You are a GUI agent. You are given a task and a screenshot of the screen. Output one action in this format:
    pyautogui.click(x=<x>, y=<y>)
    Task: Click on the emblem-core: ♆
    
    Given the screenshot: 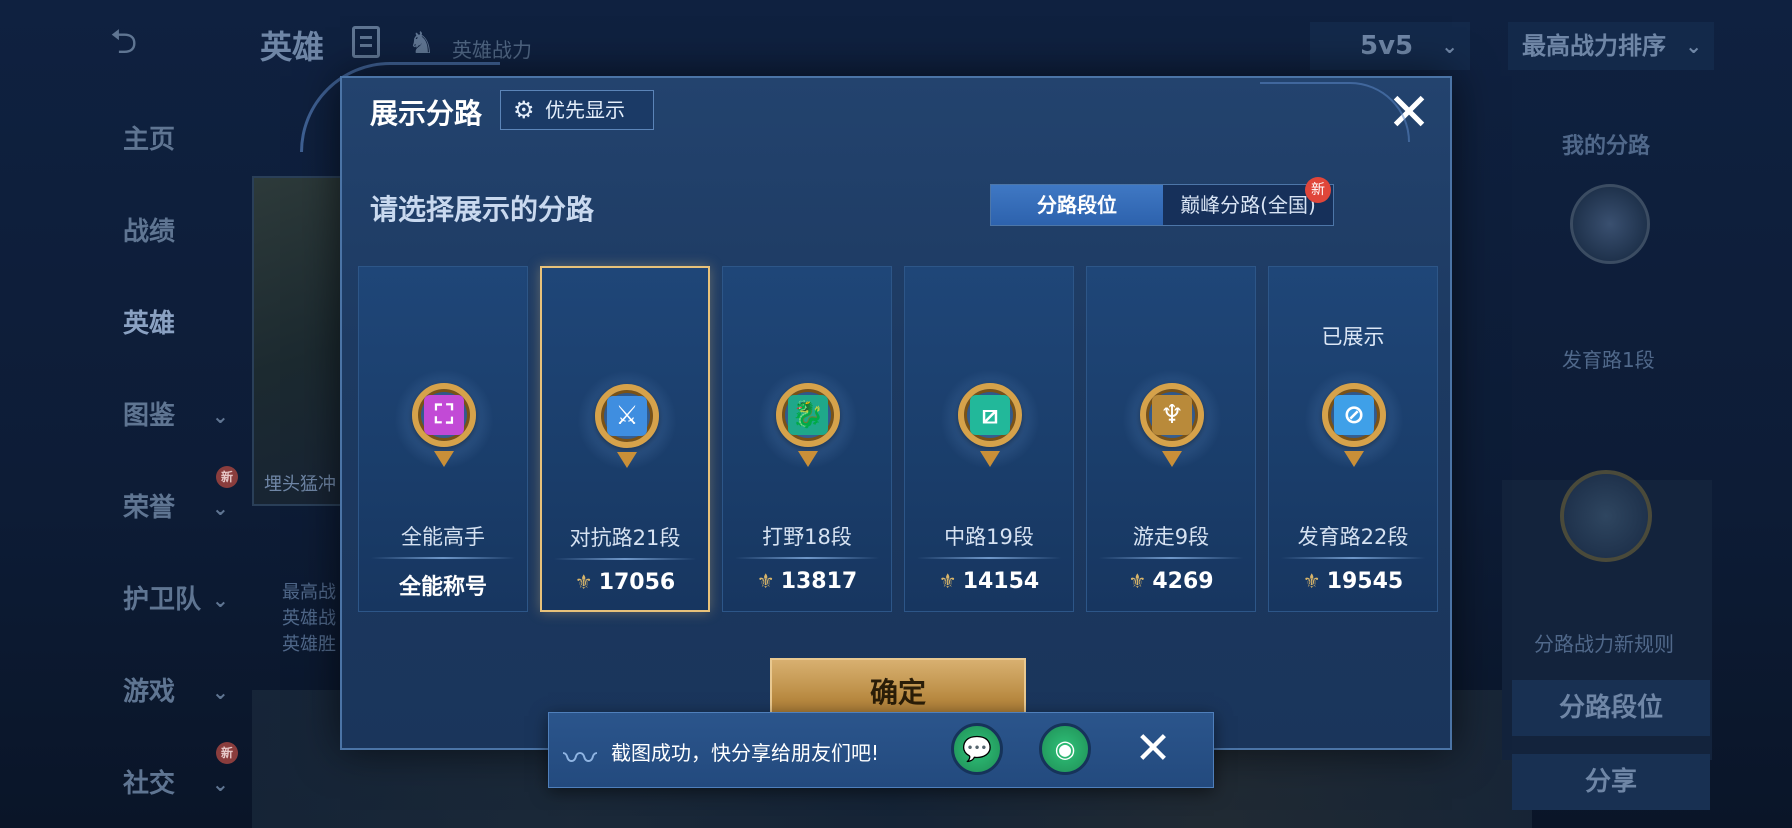 What is the action you would take?
    pyautogui.click(x=1172, y=415)
    